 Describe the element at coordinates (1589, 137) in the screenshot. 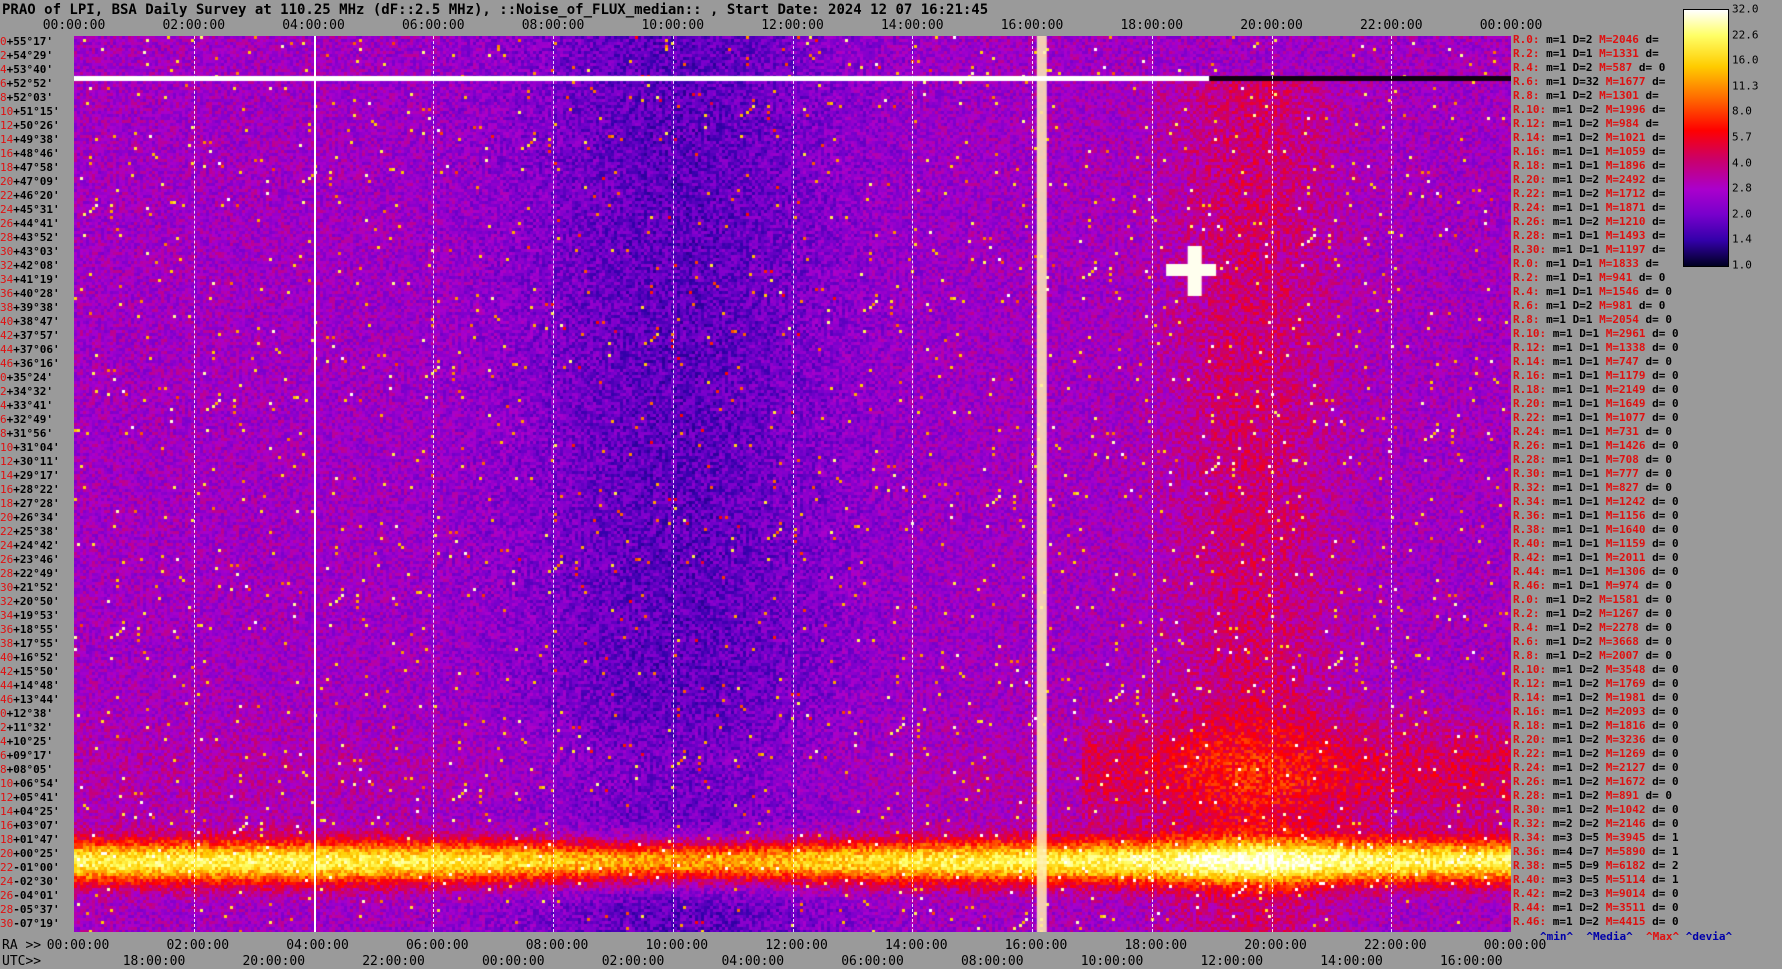

I see `stat-row: R.14: m=1 D=2 M=1021 d=` at that location.